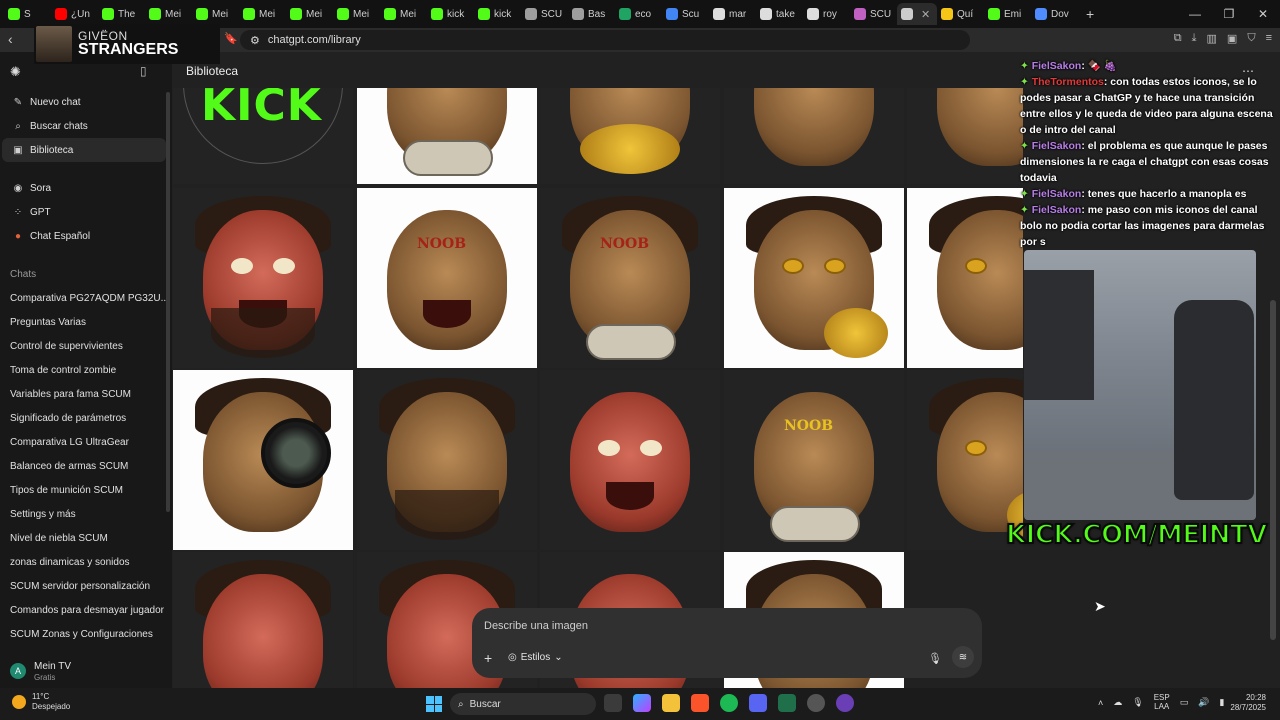 Image resolution: width=1280 pixels, height=720 pixels. I want to click on address-bar: ⚙ chatgpt.com/library, so click(605, 40).